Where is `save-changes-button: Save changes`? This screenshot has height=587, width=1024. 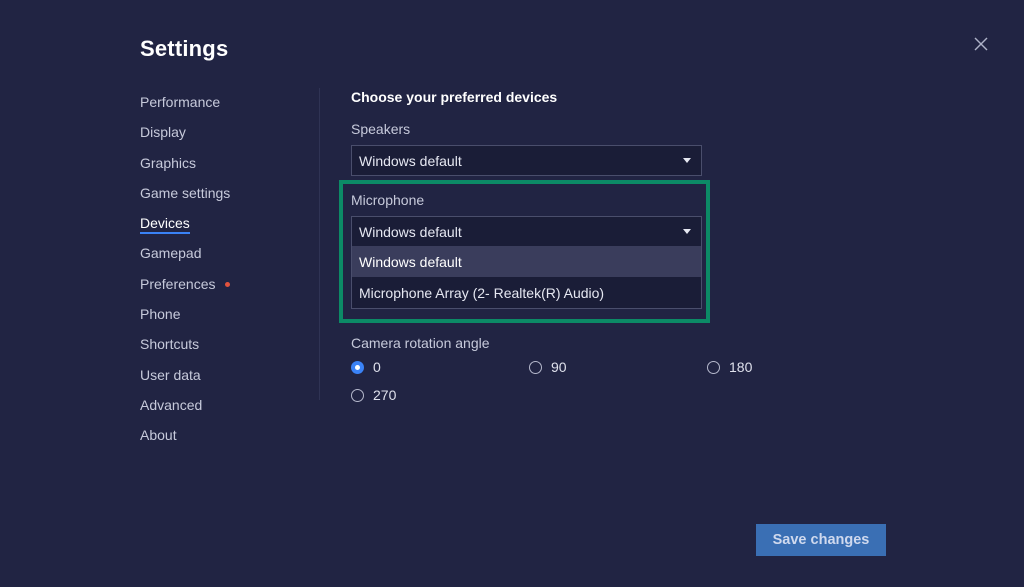
save-changes-button: Save changes is located at coordinates (821, 540).